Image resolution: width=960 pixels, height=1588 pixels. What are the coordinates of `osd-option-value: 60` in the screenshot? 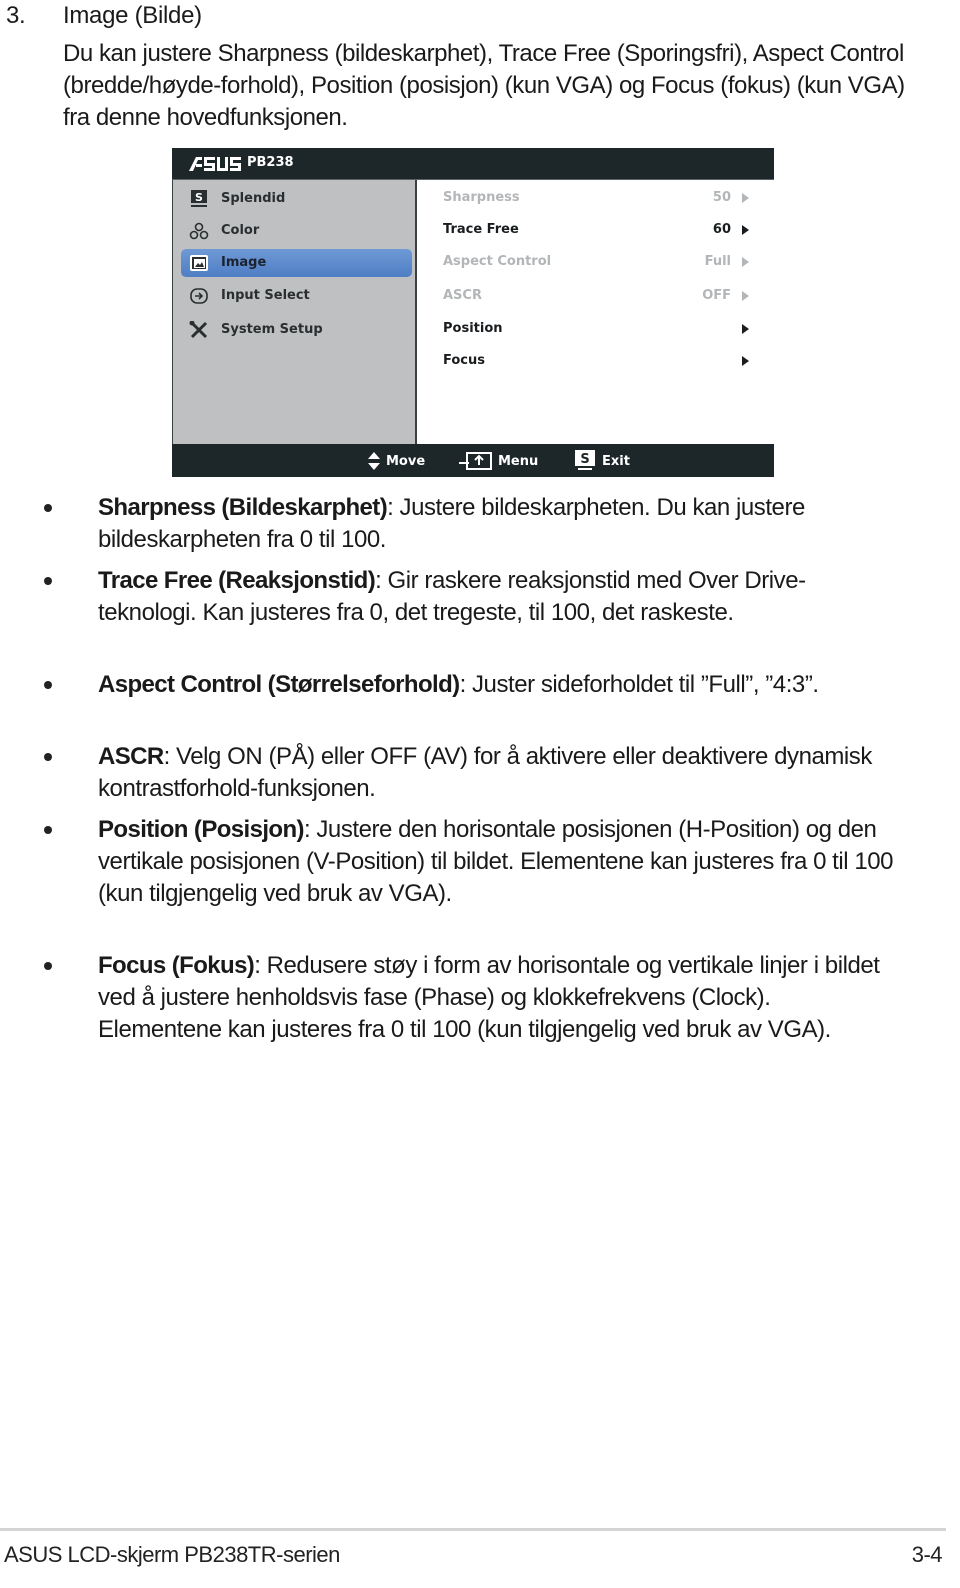 It's located at (721, 229).